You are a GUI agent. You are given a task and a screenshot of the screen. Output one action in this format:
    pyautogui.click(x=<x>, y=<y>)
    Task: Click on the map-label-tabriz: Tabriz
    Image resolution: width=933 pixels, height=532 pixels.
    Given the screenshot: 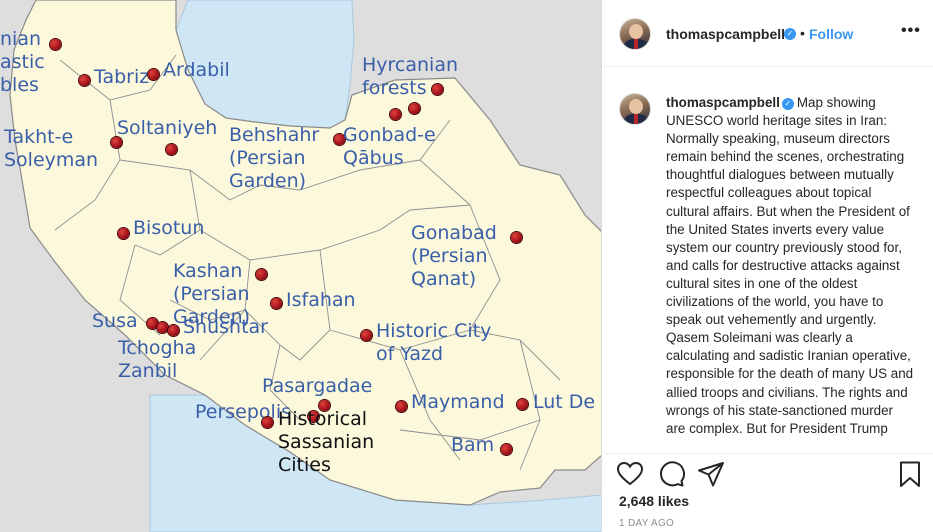 What is the action you would take?
    pyautogui.click(x=121, y=77)
    